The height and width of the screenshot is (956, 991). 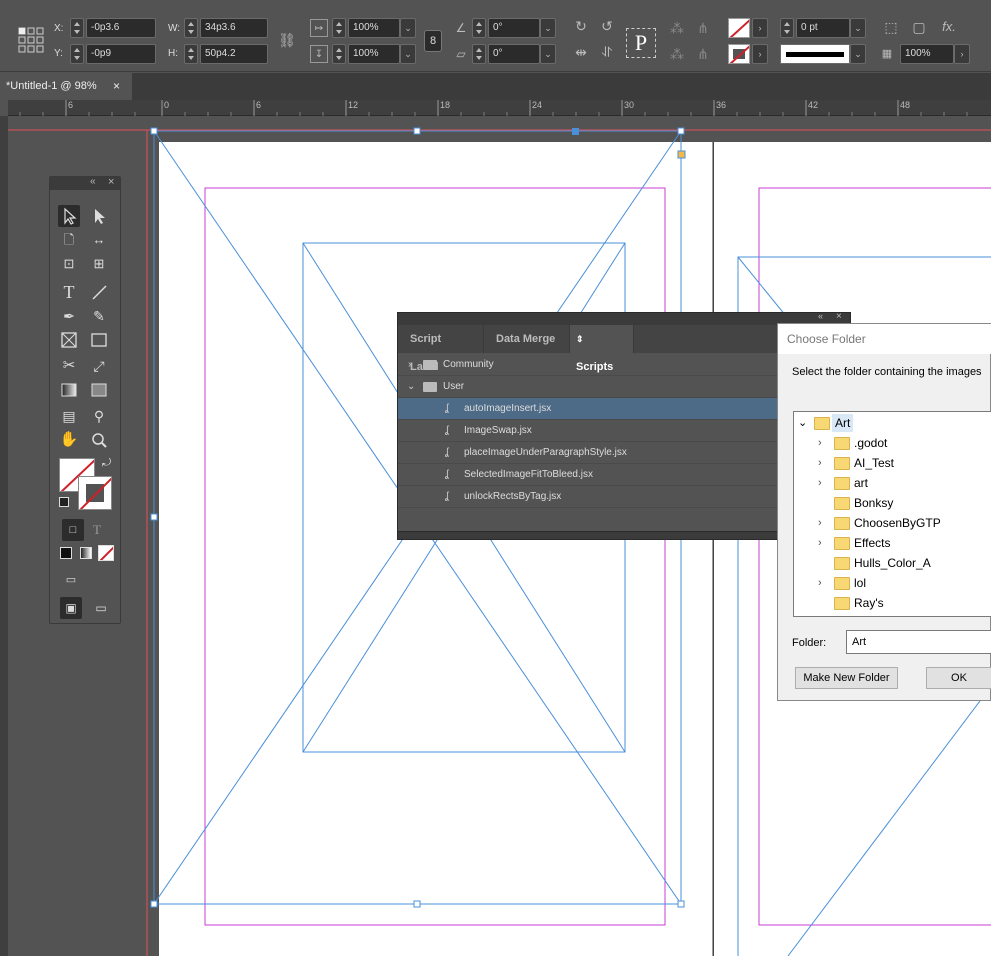 I want to click on flip-horizontal-icon: ⇹, so click(x=581, y=52).